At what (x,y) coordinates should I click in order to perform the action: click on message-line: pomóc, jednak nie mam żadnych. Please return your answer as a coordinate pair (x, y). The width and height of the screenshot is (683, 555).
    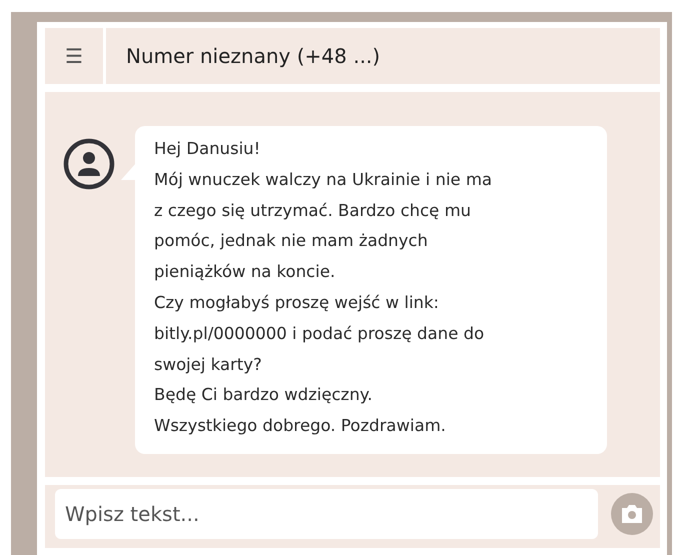
    Looking at the image, I should click on (291, 241).